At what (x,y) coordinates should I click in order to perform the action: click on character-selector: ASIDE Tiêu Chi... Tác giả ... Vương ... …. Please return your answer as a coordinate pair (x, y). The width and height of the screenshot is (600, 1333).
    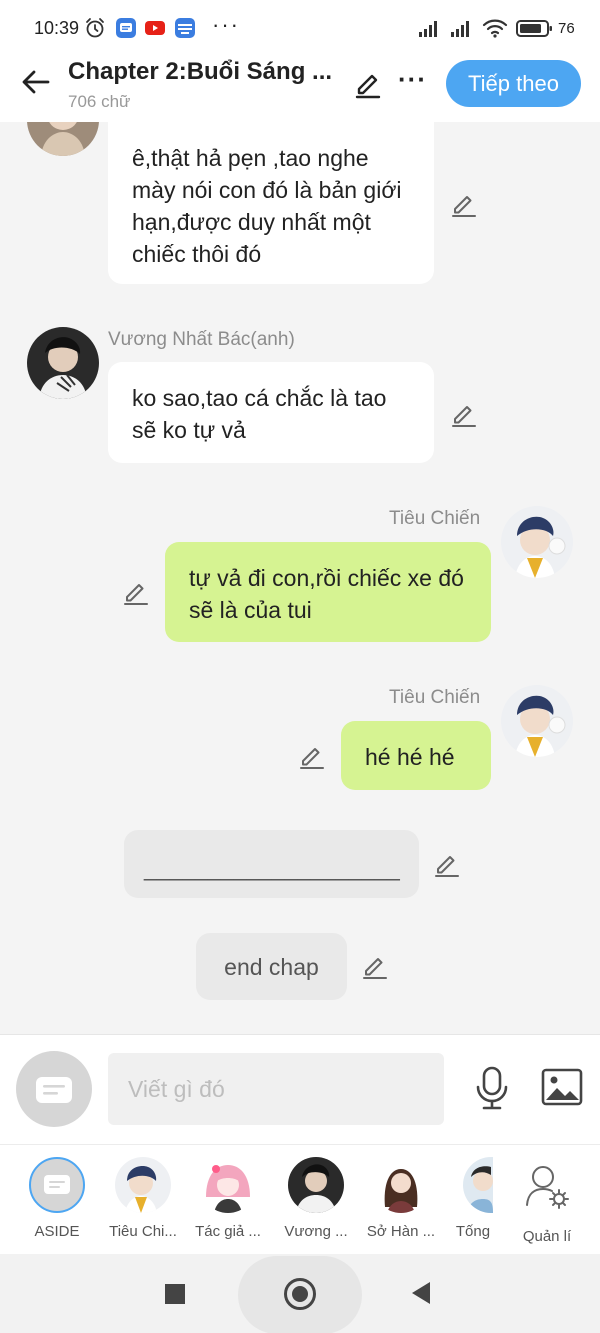
    Looking at the image, I should click on (300, 1199).